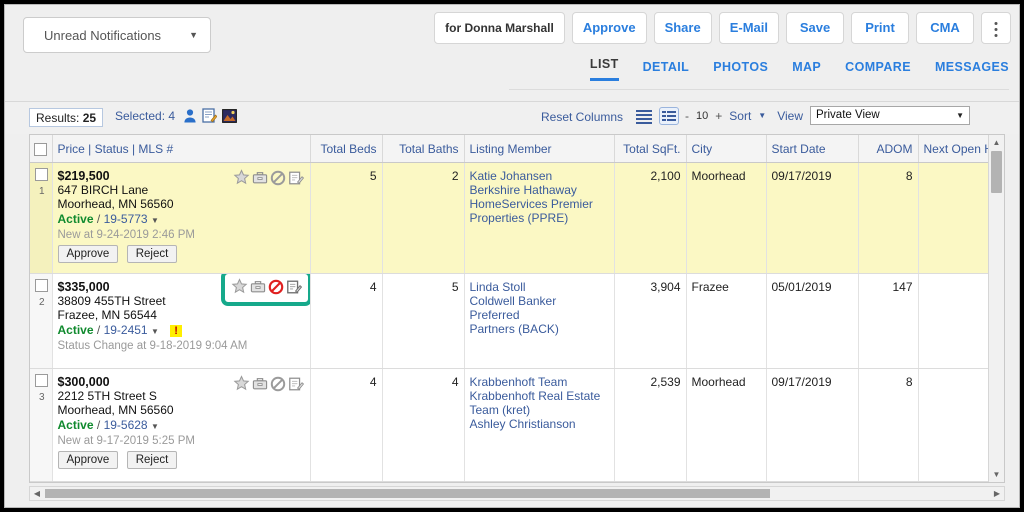 The width and height of the screenshot is (1024, 512). What do you see at coordinates (41, 481) in the screenshot?
I see `row-select-cell: 4` at bounding box center [41, 481].